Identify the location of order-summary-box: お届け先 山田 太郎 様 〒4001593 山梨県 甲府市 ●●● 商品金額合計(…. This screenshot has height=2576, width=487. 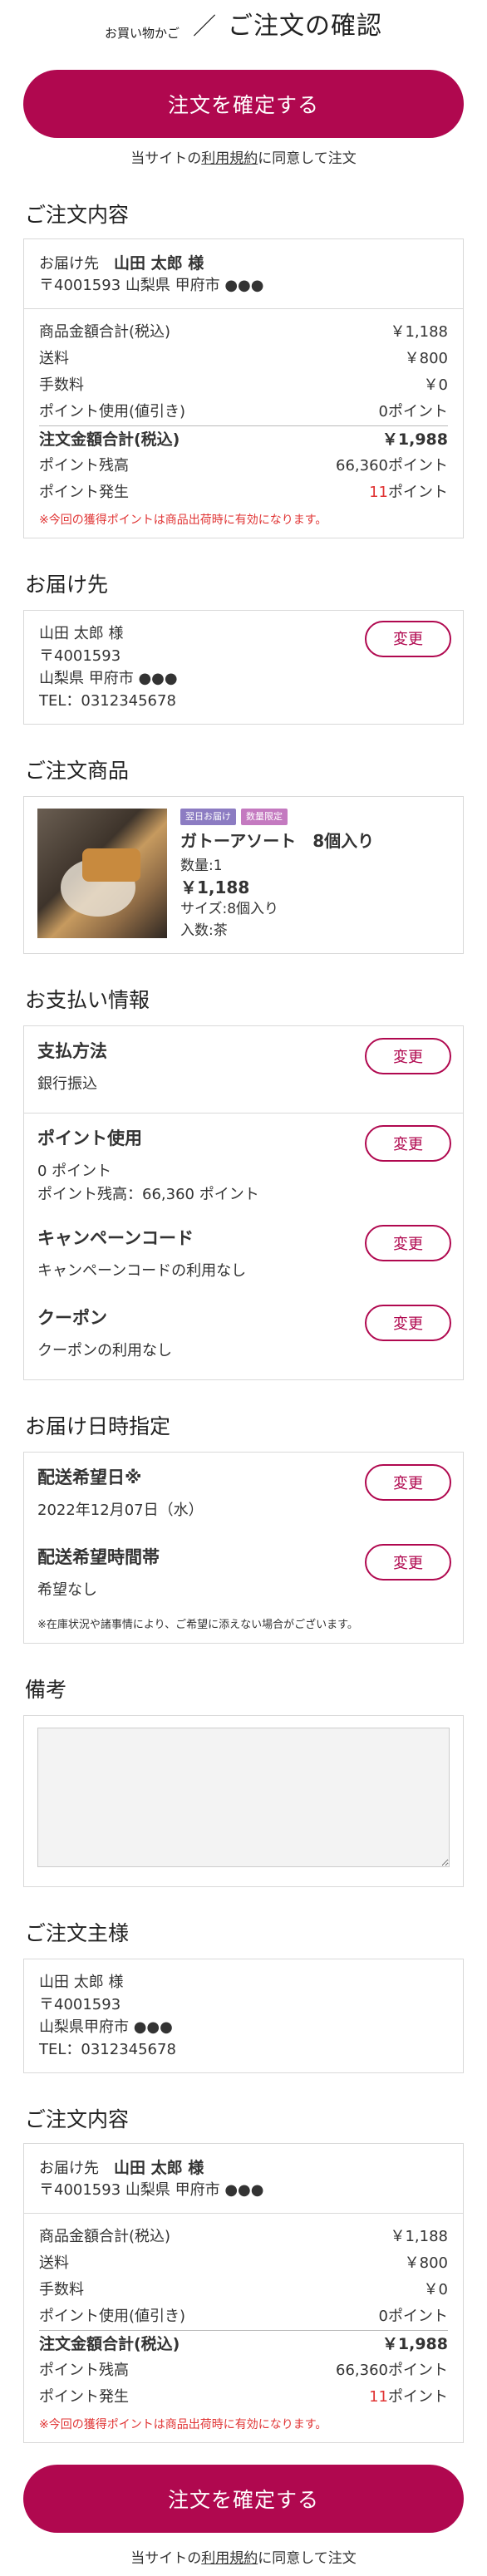
(243, 388).